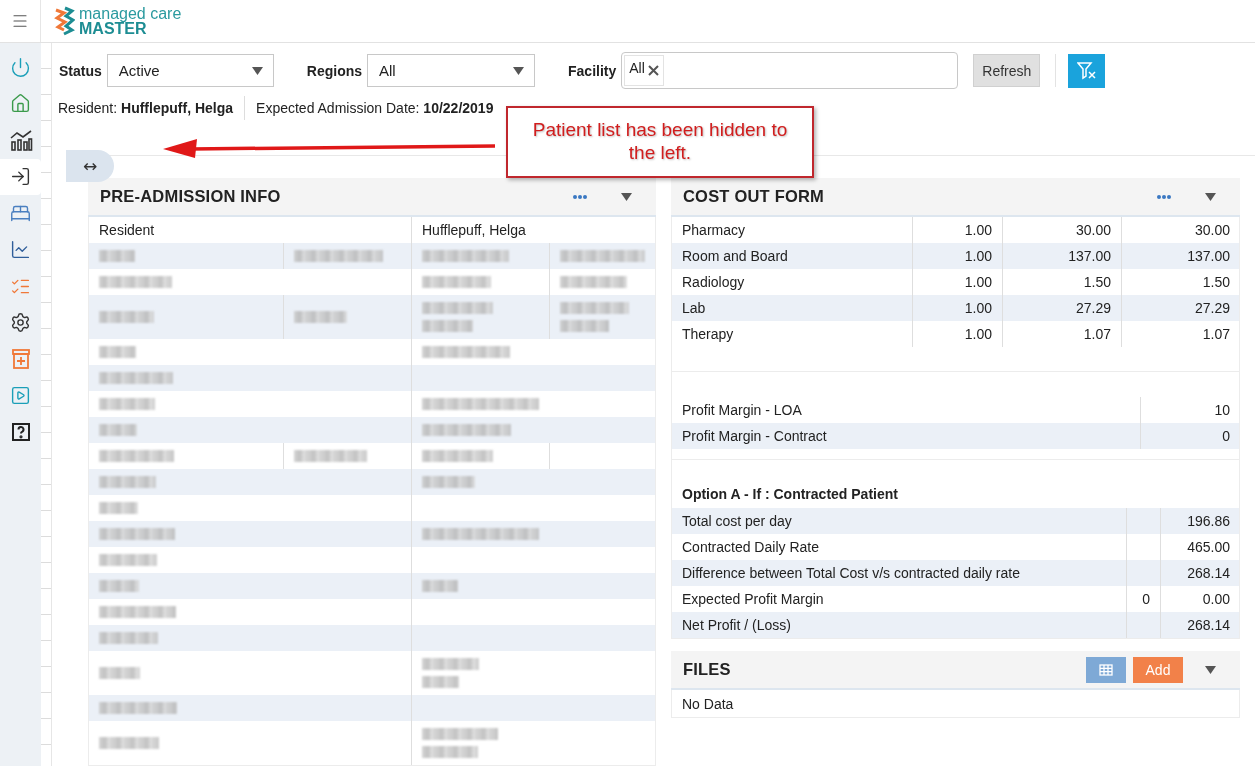  What do you see at coordinates (20, 396) in the screenshot?
I see `play-icon` at bounding box center [20, 396].